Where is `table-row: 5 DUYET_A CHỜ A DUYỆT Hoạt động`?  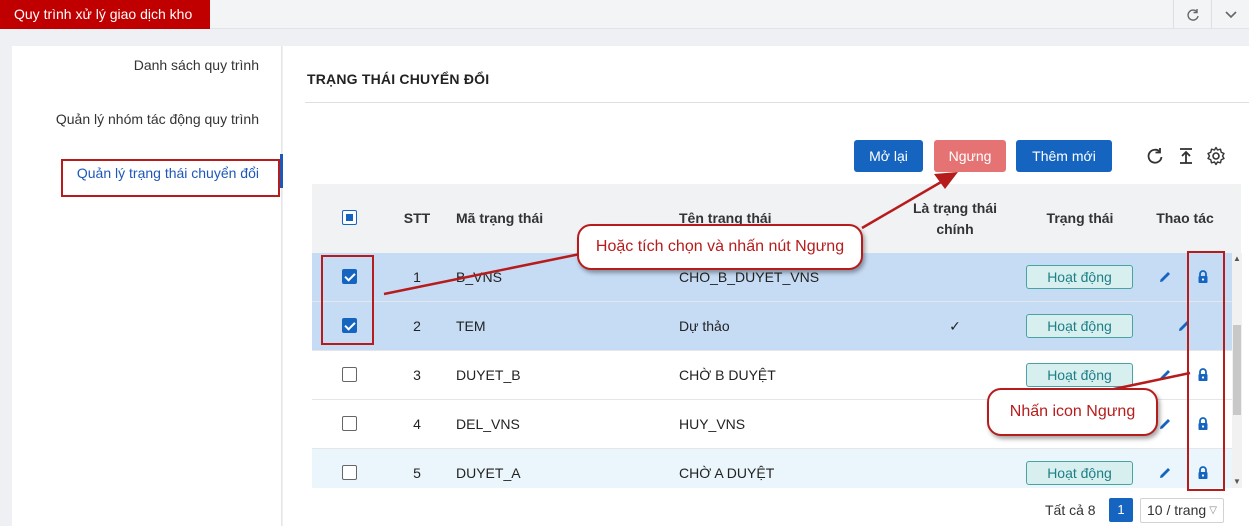
table-row: 5 DUYET_A CHỜ A DUYỆT Hoạt động is located at coordinates (776, 468).